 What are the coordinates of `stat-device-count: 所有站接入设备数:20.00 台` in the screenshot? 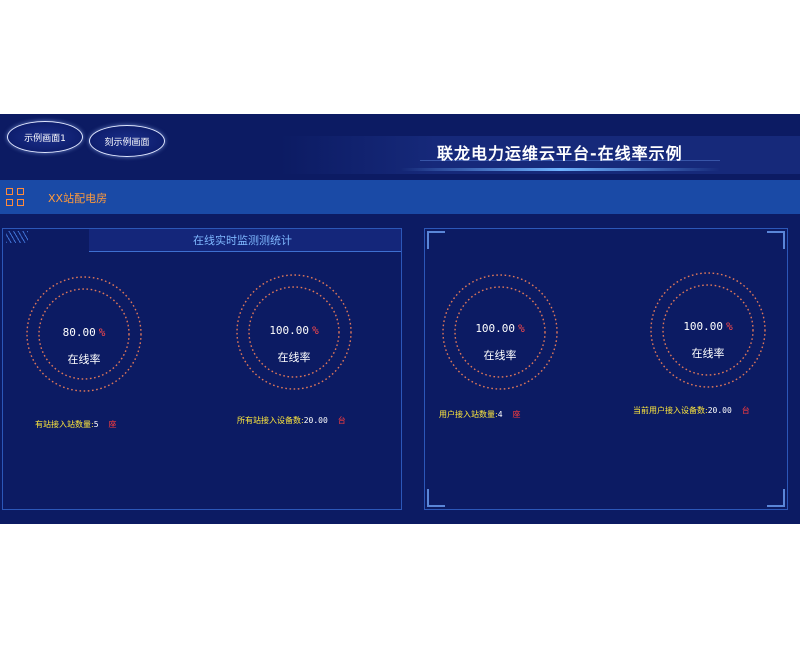 It's located at (291, 420).